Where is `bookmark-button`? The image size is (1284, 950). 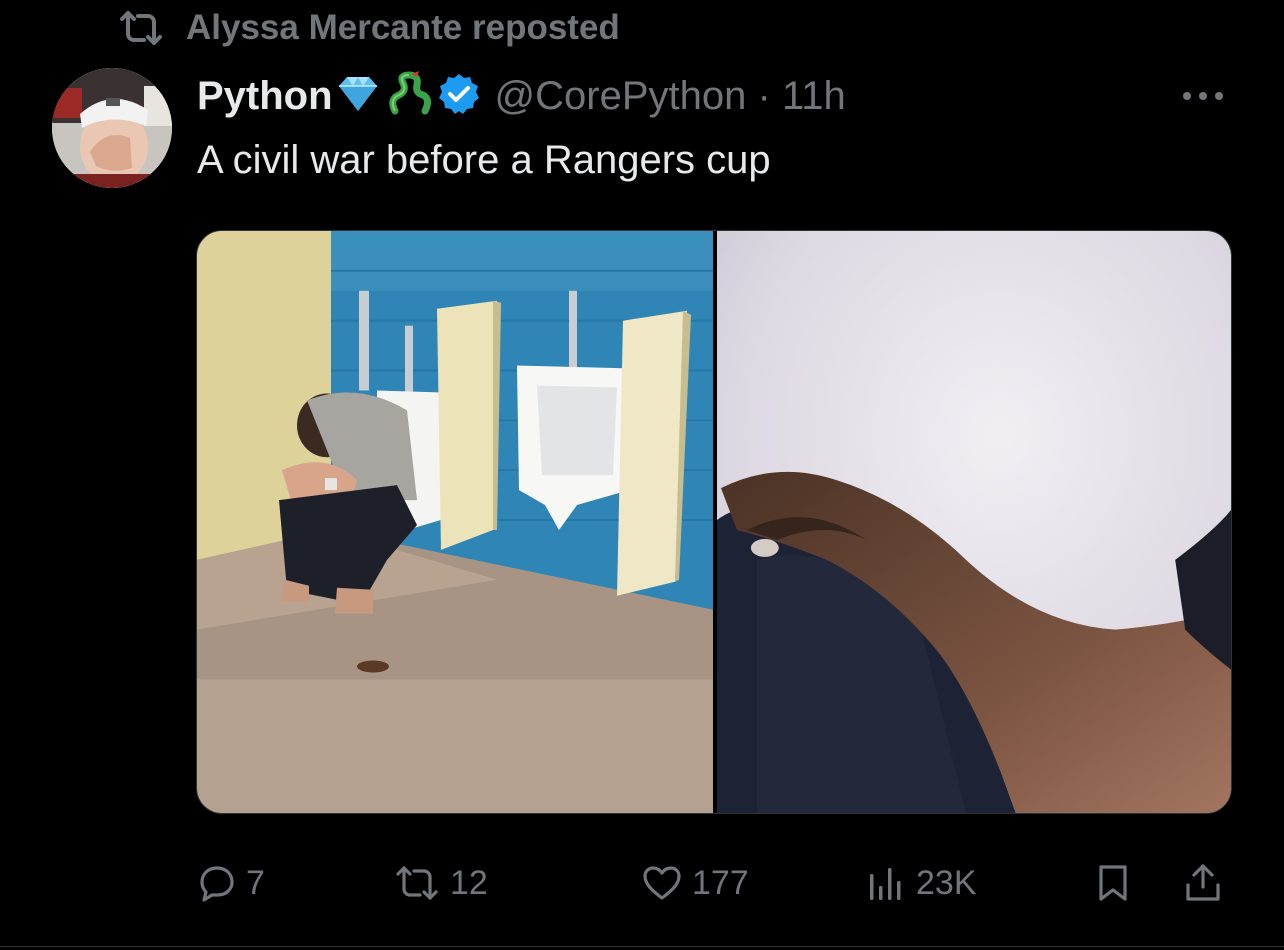 bookmark-button is located at coordinates (1113, 883).